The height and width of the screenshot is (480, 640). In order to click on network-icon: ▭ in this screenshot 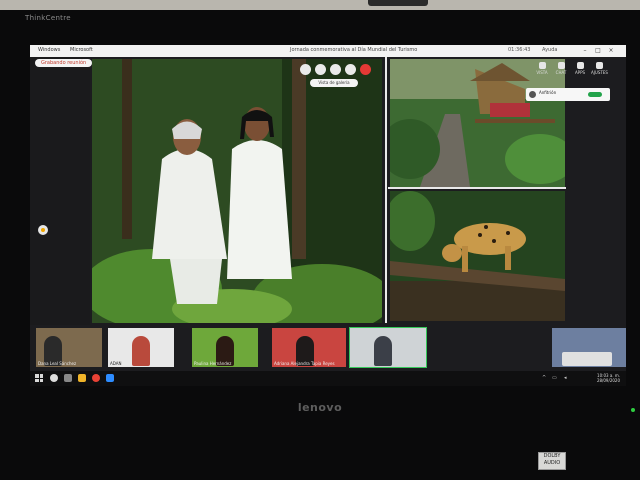, I will do `click(554, 378)`.